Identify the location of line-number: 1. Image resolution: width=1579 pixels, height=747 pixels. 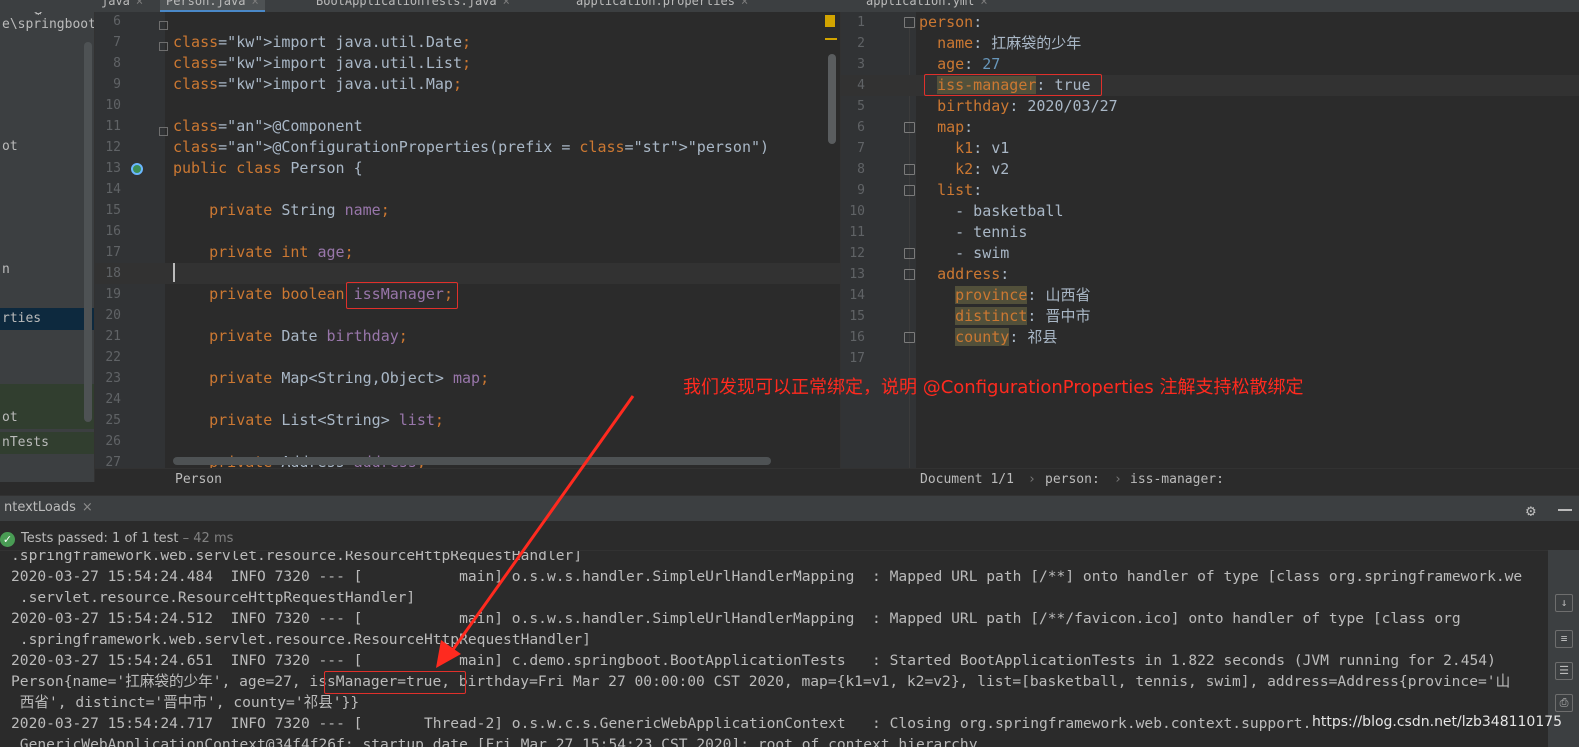
(861, 22).